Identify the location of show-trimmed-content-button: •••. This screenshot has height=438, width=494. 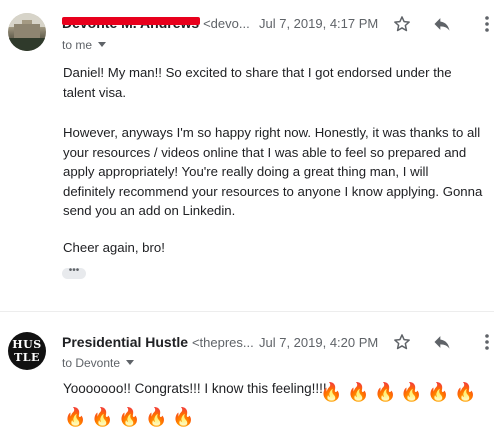
(74, 272).